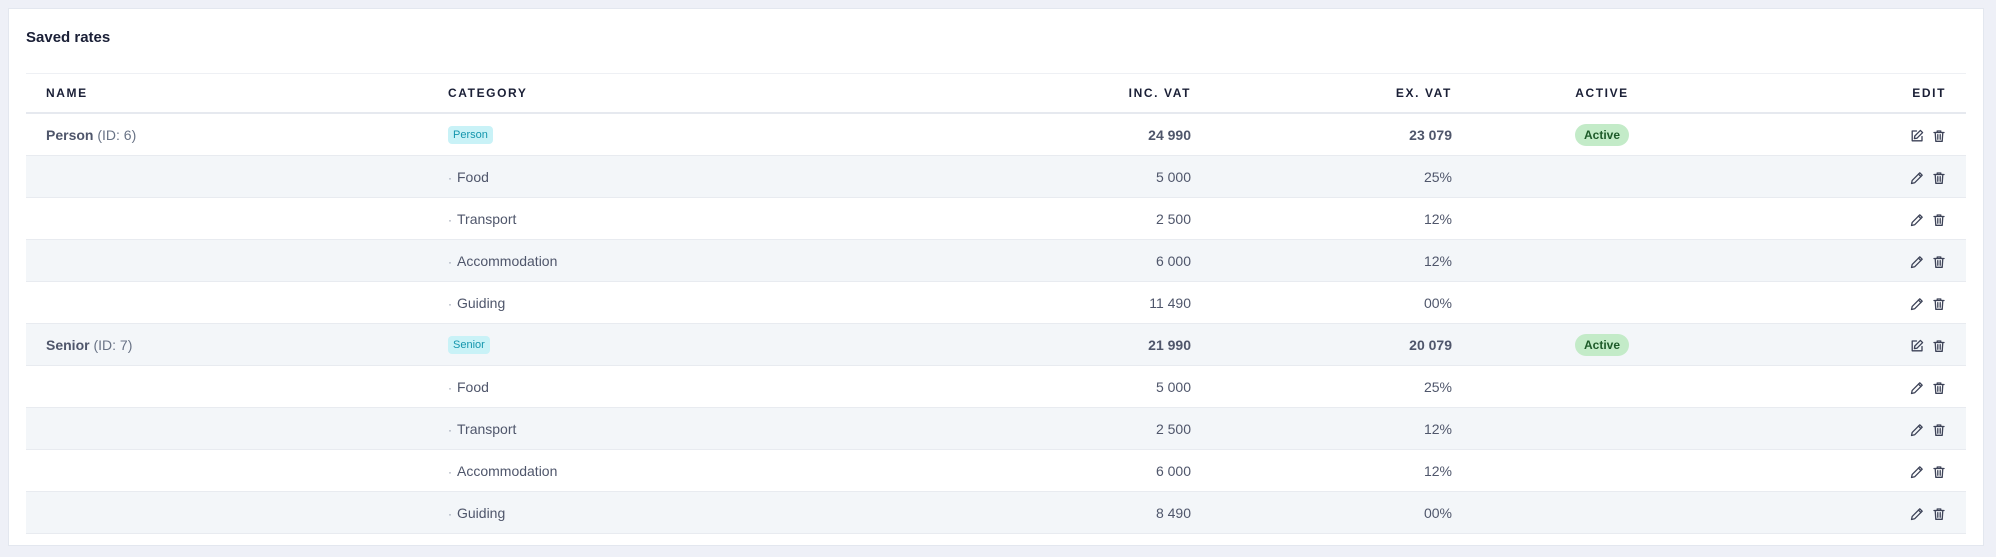 The image size is (1996, 557). I want to click on header-name: NAME, so click(227, 93).